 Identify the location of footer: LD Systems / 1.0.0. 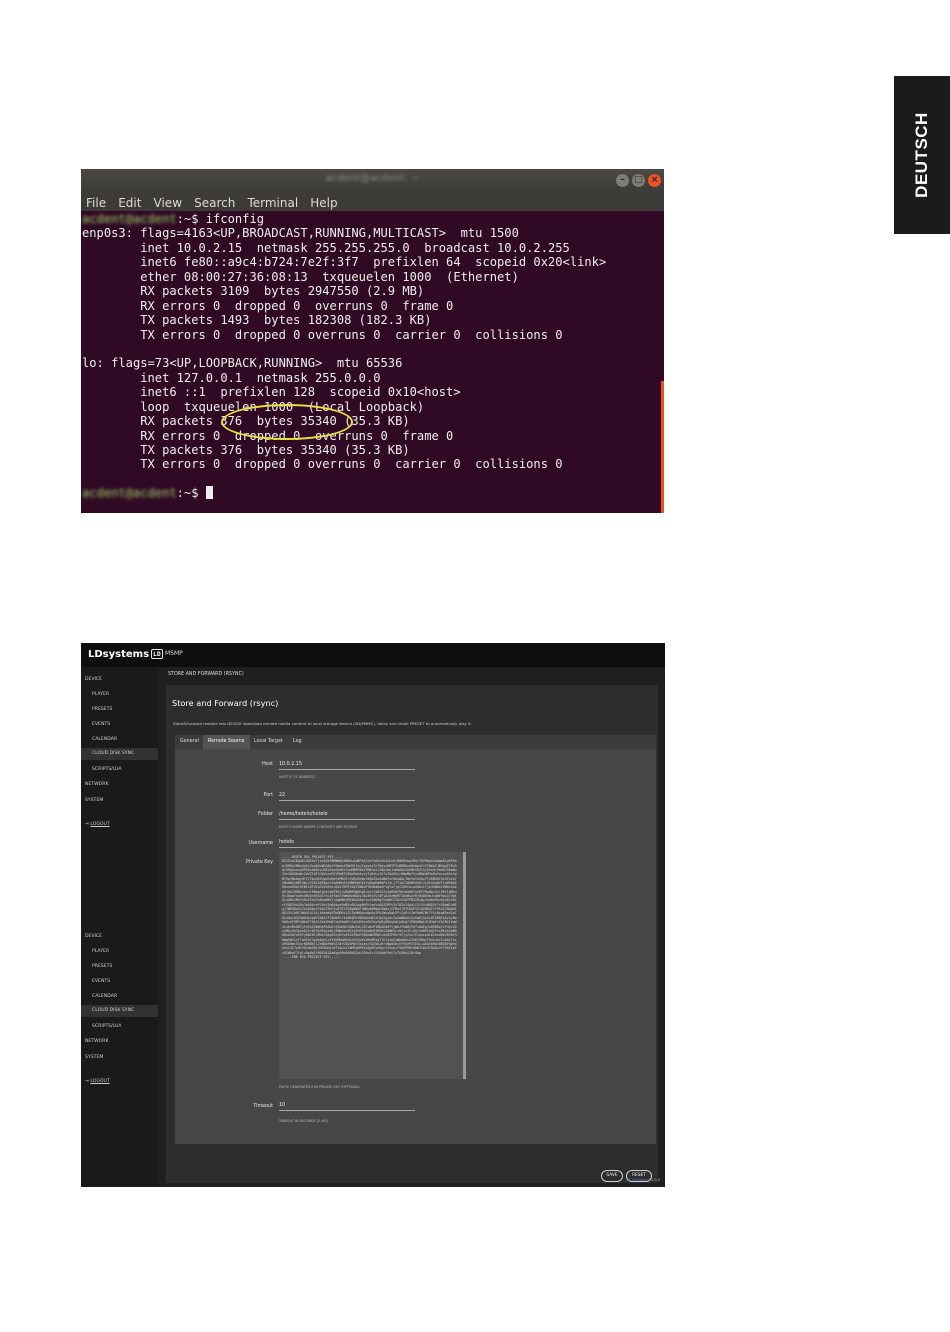
(643, 1180).